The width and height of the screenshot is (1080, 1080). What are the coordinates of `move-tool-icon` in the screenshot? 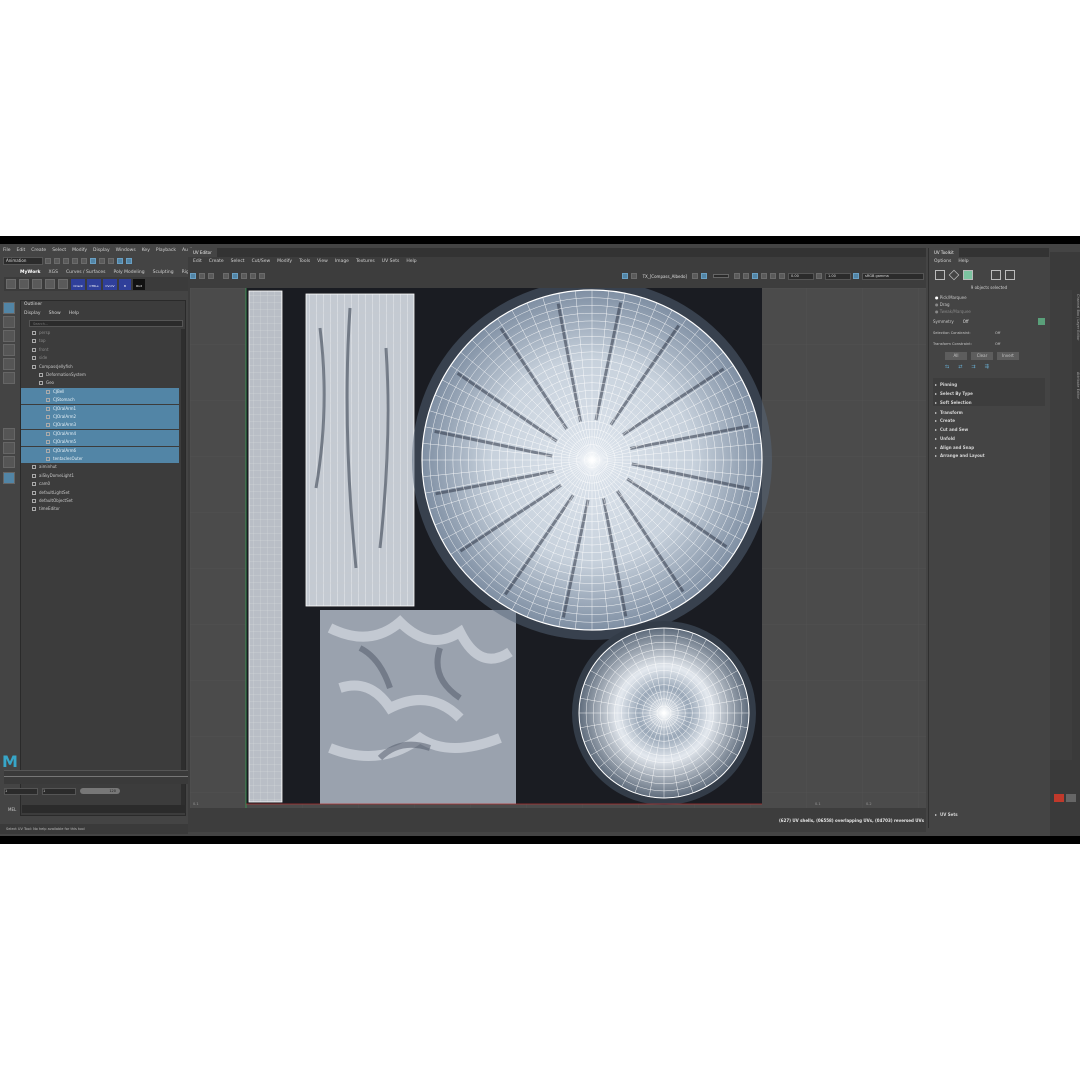 It's located at (9, 350).